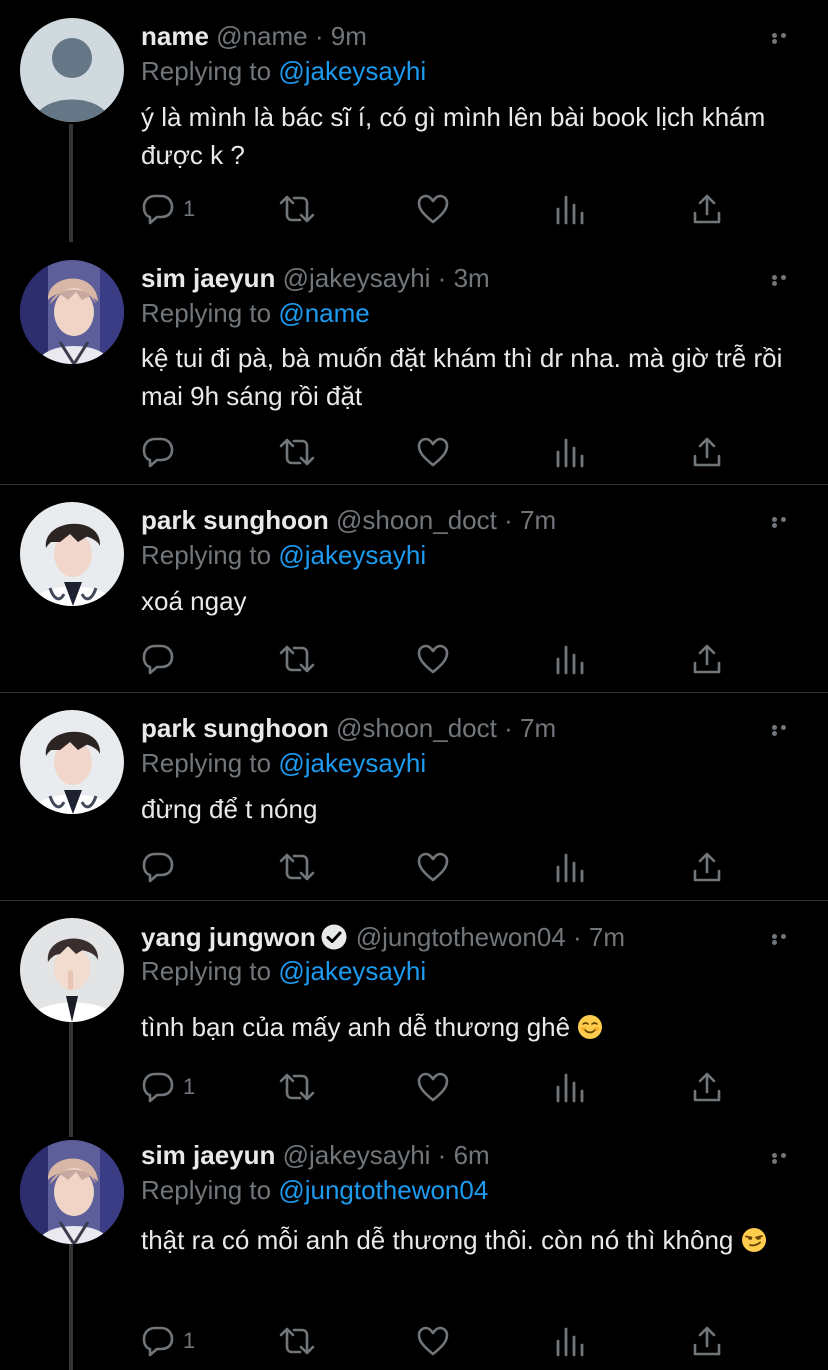  Describe the element at coordinates (383, 1190) in the screenshot. I see `mention-link: @jungtothewon04` at that location.